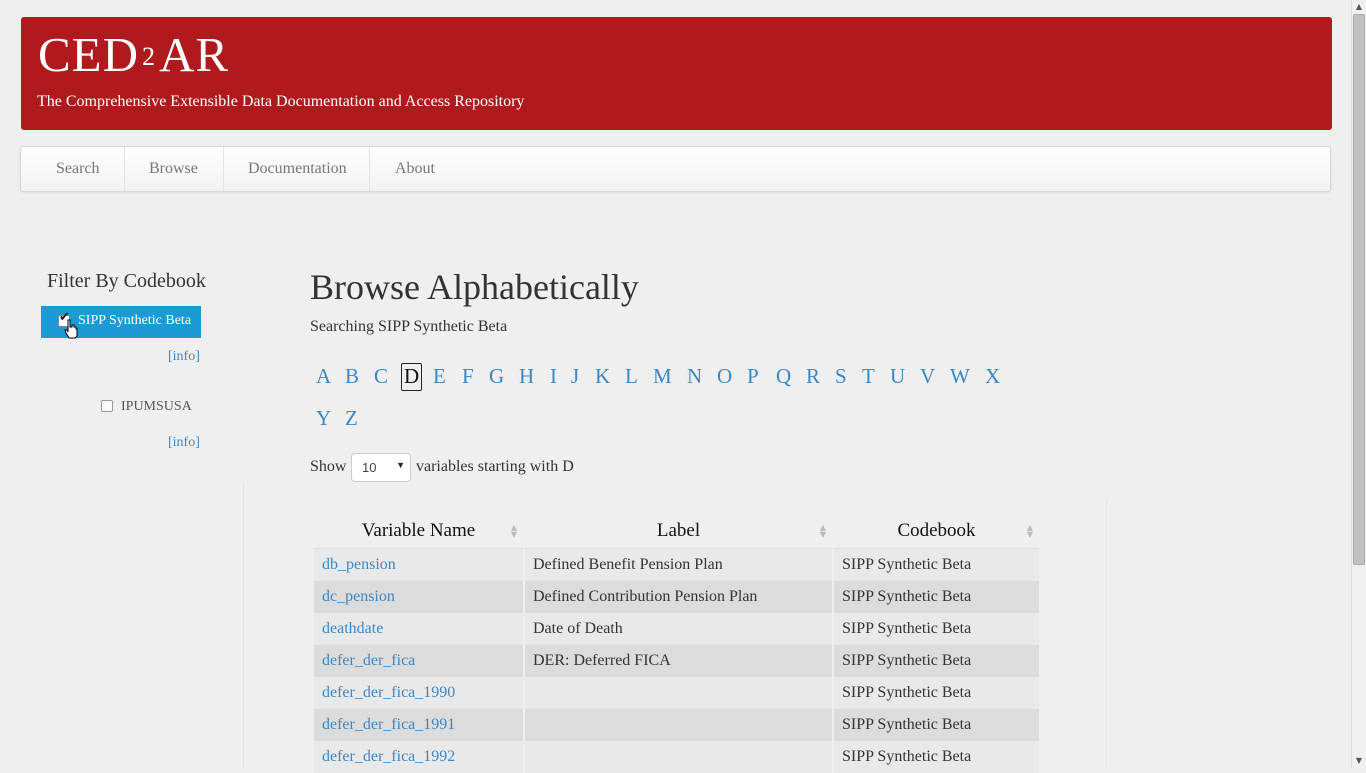 This screenshot has height=773, width=1366. Describe the element at coordinates (133, 55) in the screenshot. I see `site-logo: CED 2AR` at that location.